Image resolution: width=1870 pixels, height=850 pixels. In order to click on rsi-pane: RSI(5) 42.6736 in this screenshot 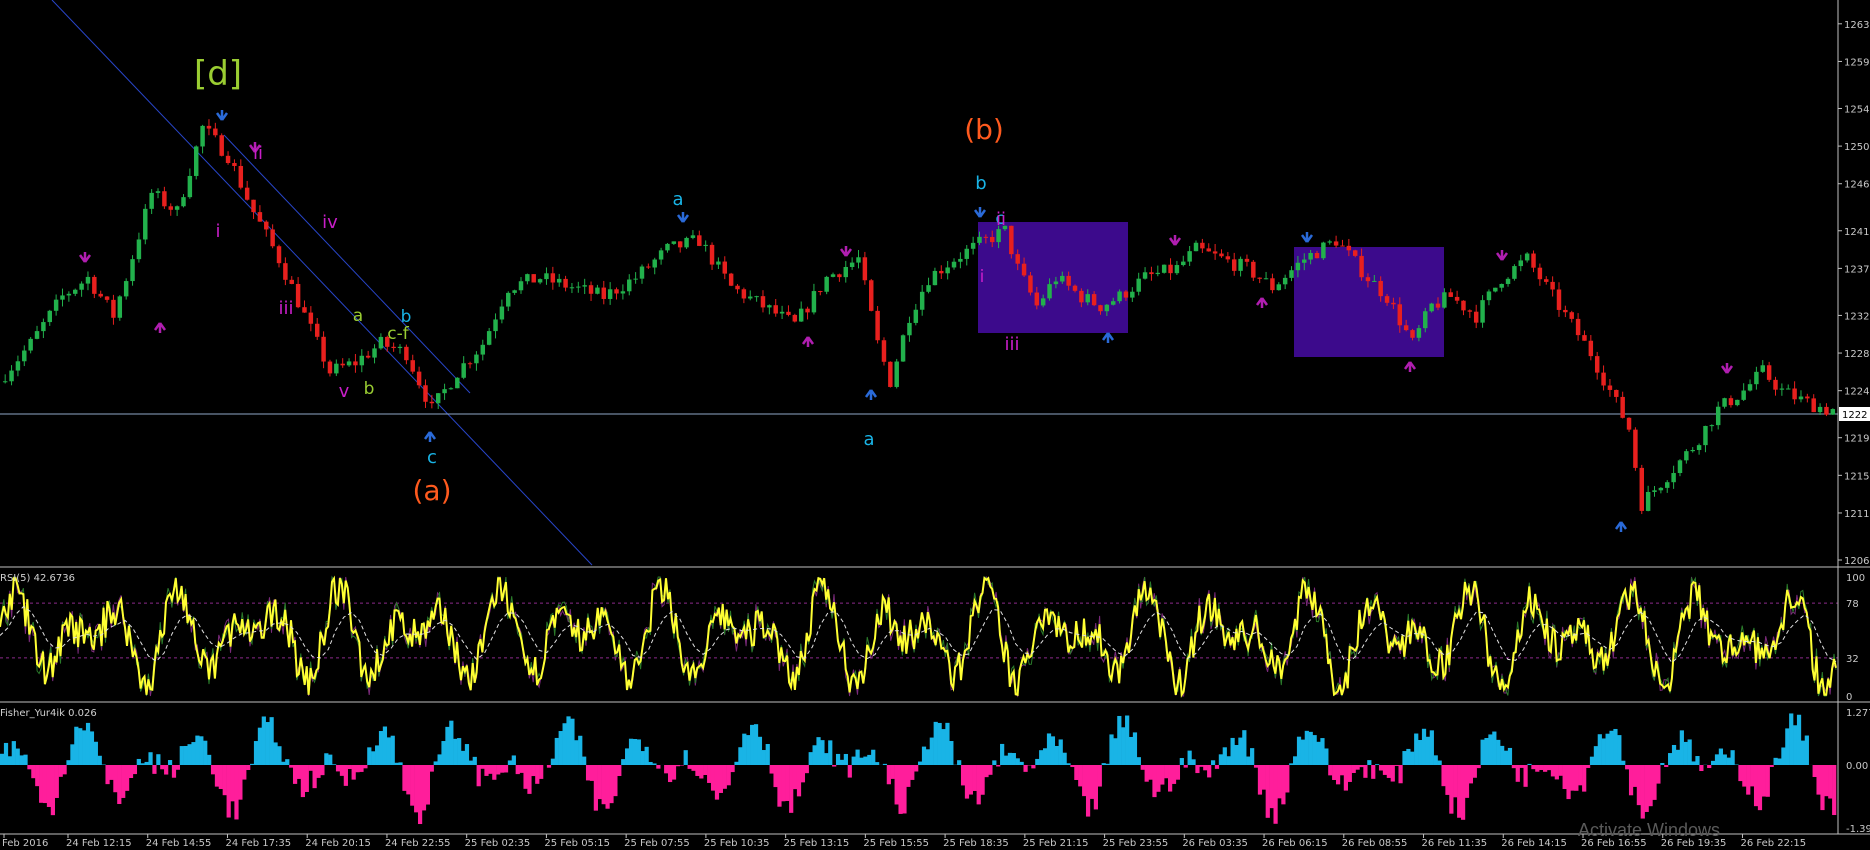, I will do `click(919, 635)`.